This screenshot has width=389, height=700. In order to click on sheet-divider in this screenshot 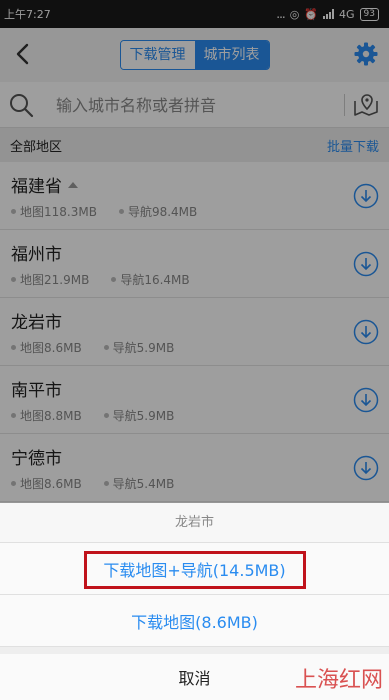, I will do `click(194, 650)`.